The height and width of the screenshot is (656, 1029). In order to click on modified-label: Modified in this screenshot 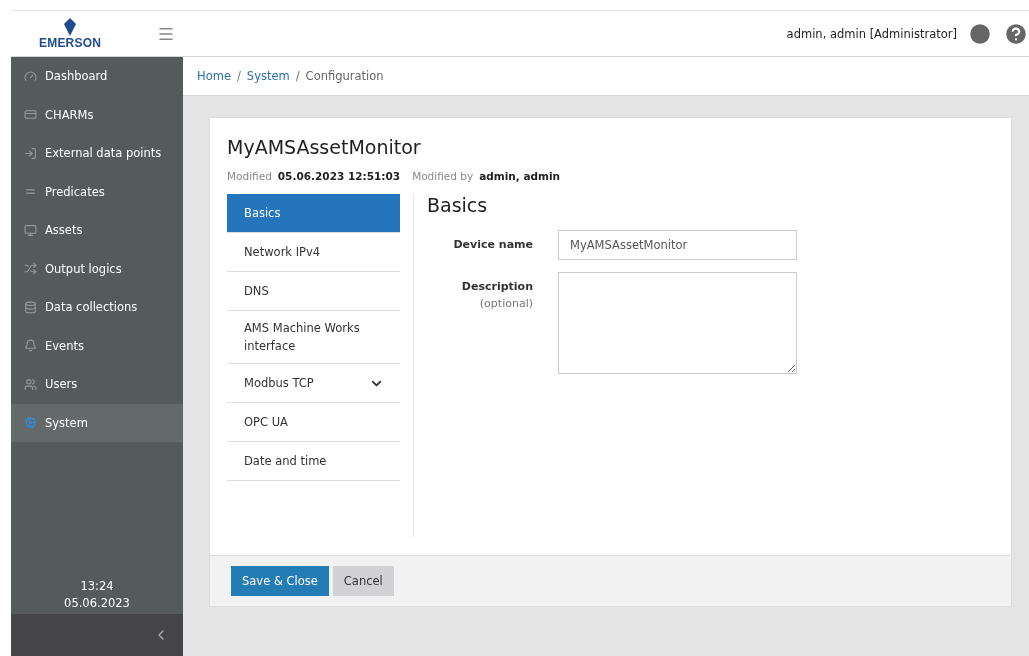, I will do `click(249, 176)`.